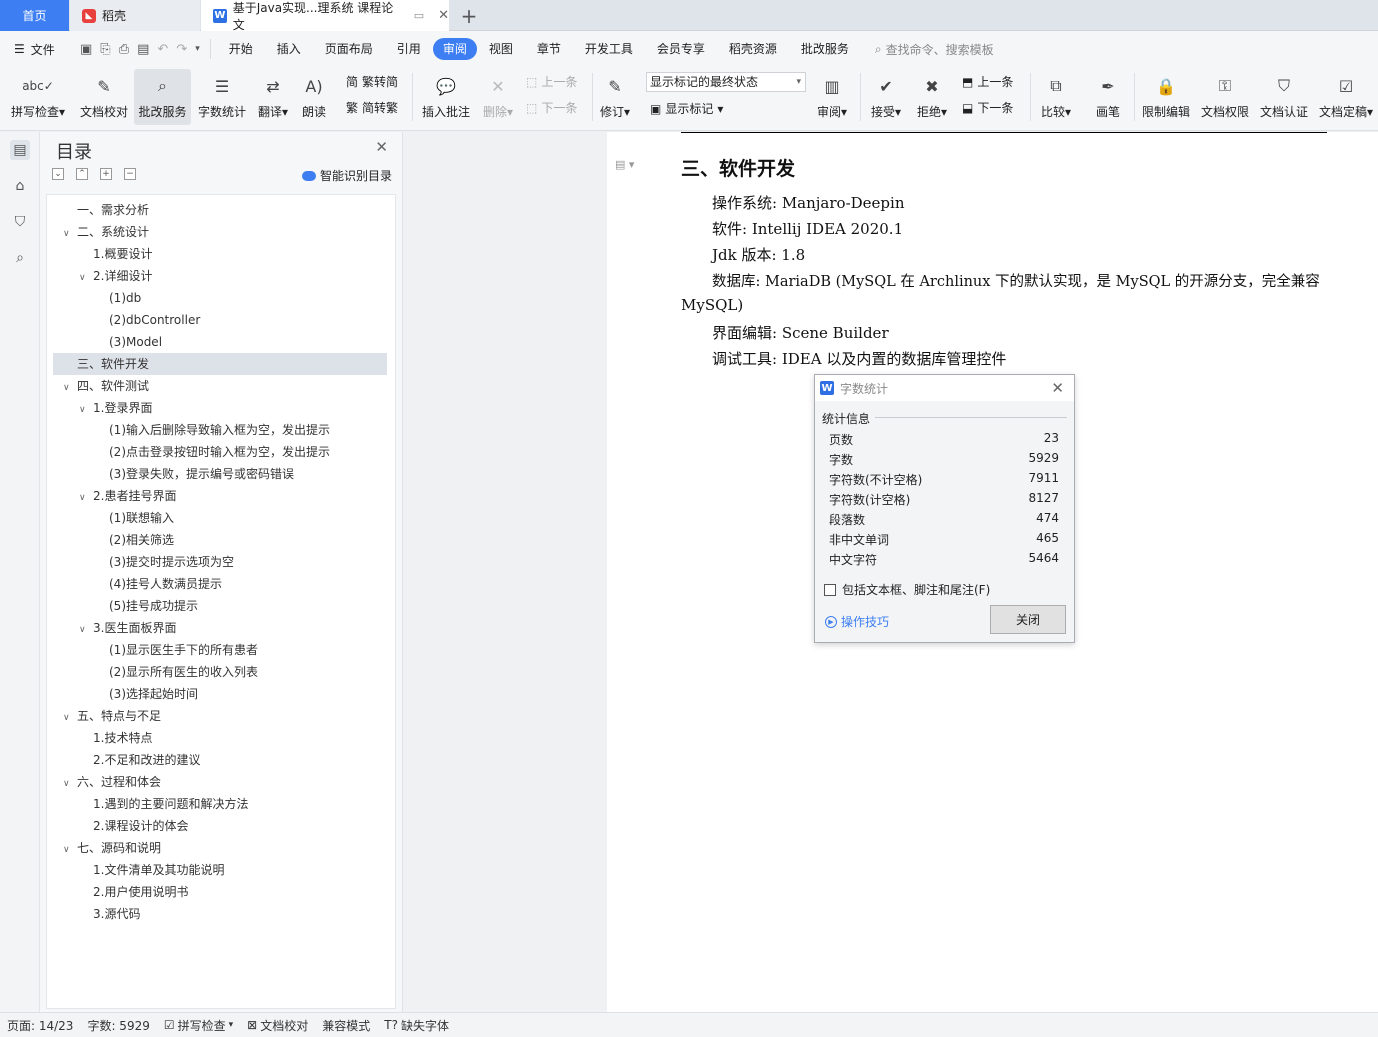 This screenshot has width=1378, height=1037. What do you see at coordinates (106, 174) in the screenshot?
I see `add-heading-icon: +` at bounding box center [106, 174].